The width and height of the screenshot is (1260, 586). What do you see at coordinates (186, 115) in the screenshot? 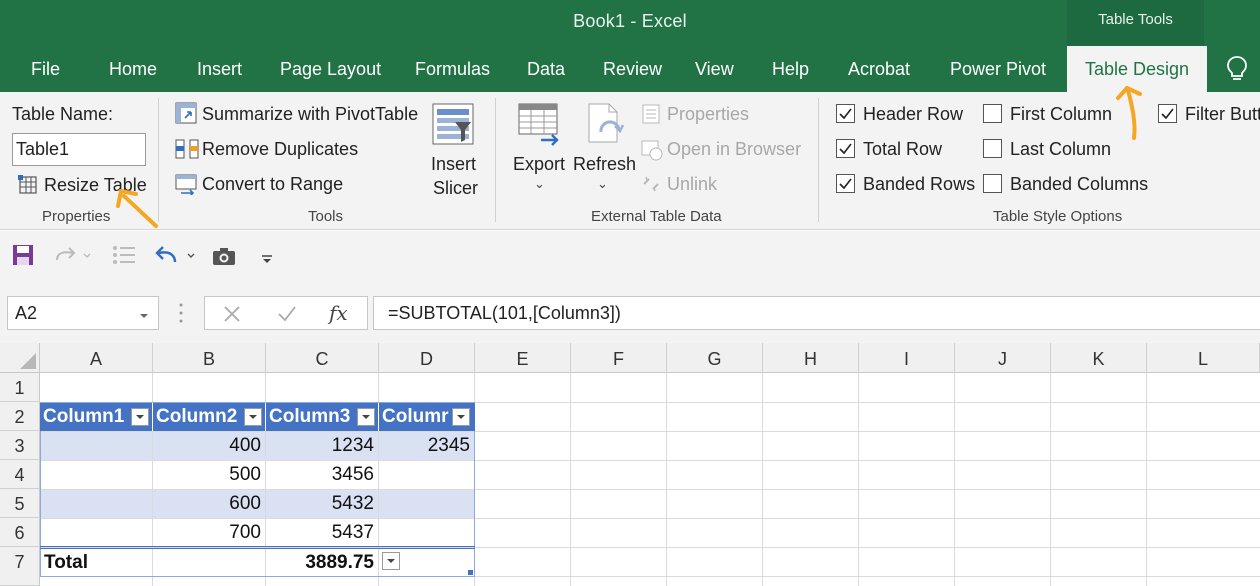
I see `pivottable-icon` at bounding box center [186, 115].